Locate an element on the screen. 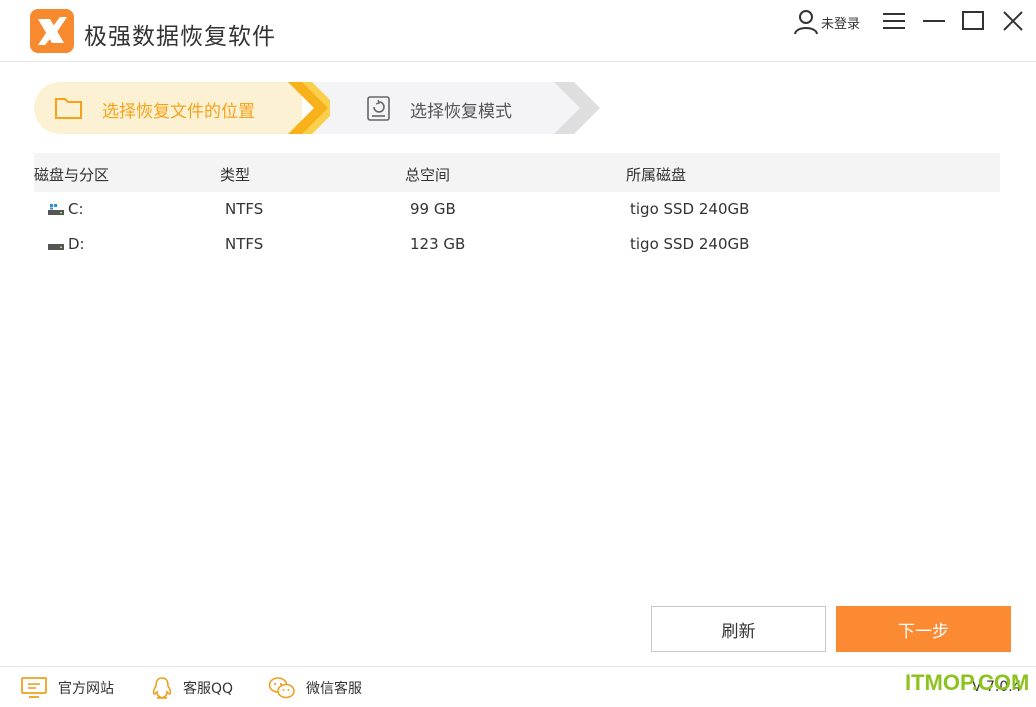  table-row: C: NTFS 99 GB tigo SSD 240GB is located at coordinates (517, 209).